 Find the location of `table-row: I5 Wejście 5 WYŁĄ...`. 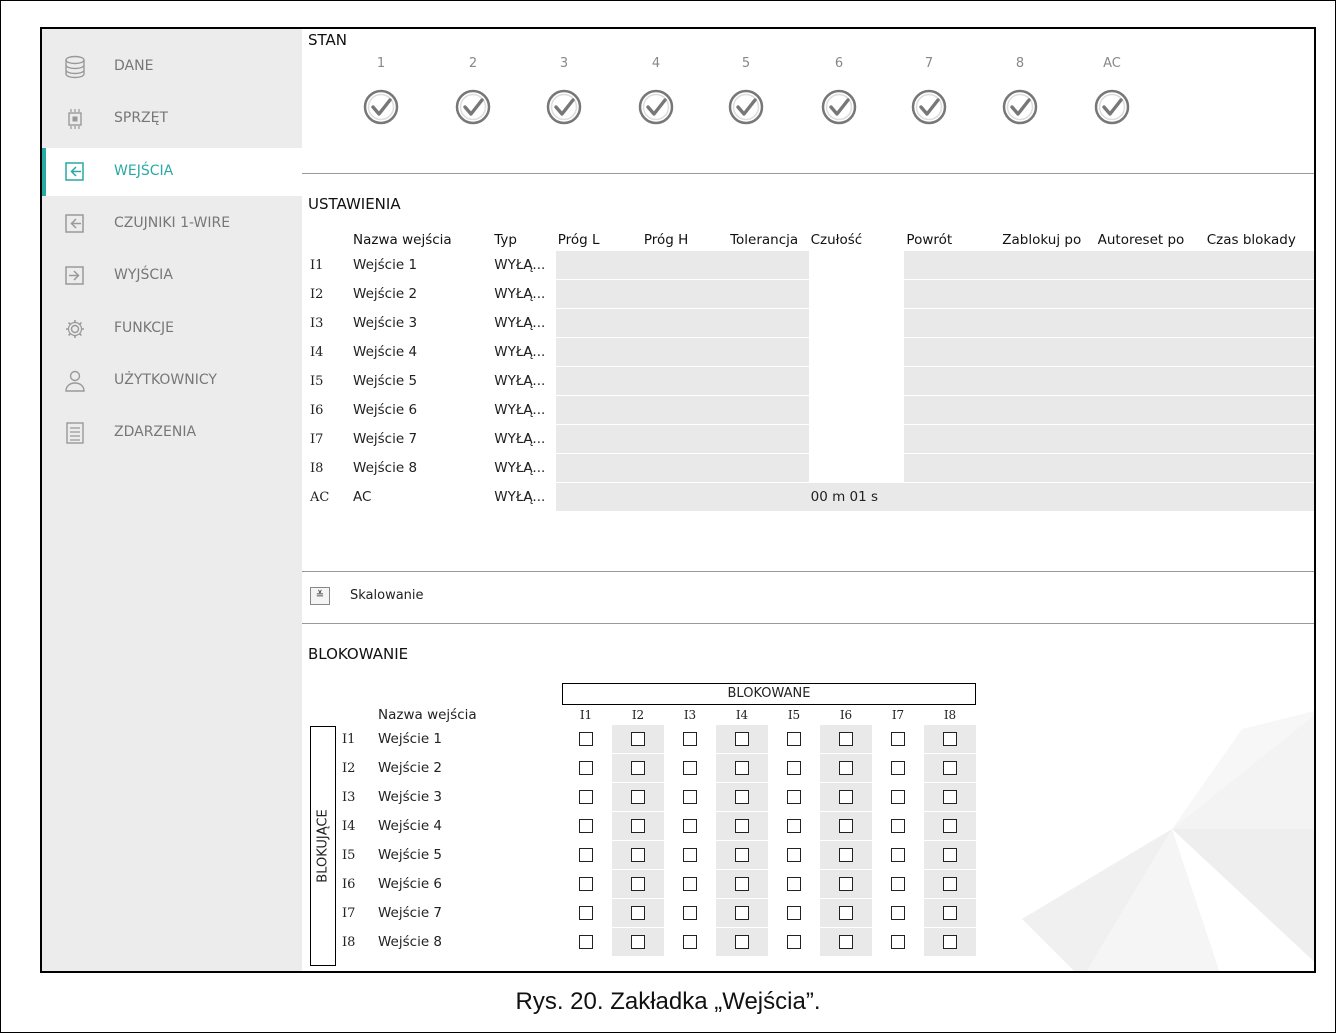

table-row: I5 Wejście 5 WYŁĄ... is located at coordinates (811, 381).